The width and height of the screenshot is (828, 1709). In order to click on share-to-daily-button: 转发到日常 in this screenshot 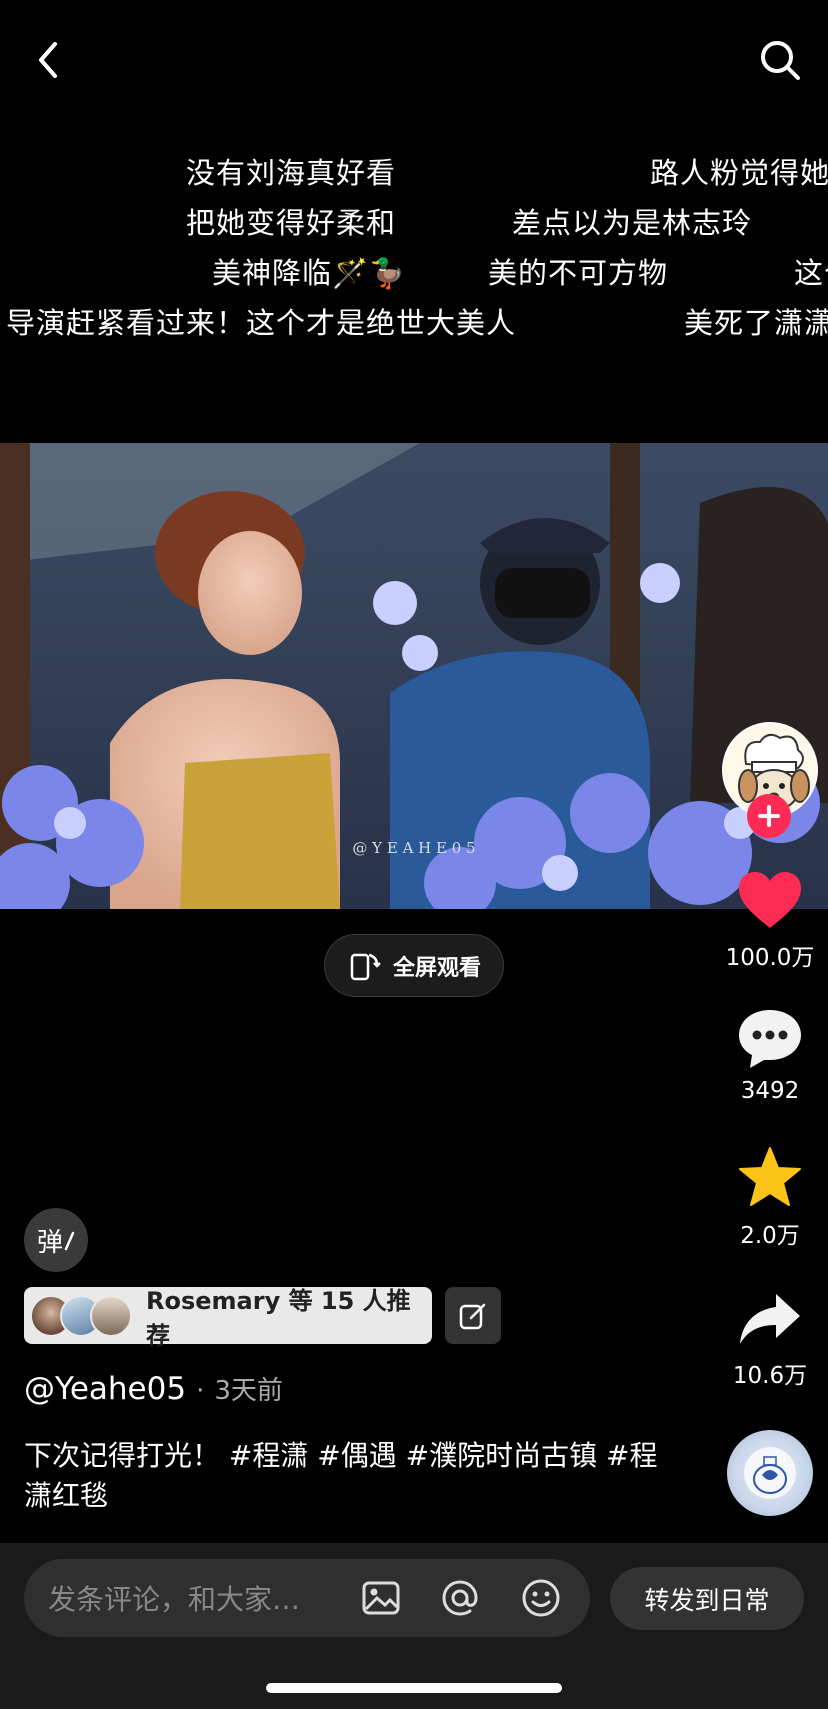, I will do `click(707, 1598)`.